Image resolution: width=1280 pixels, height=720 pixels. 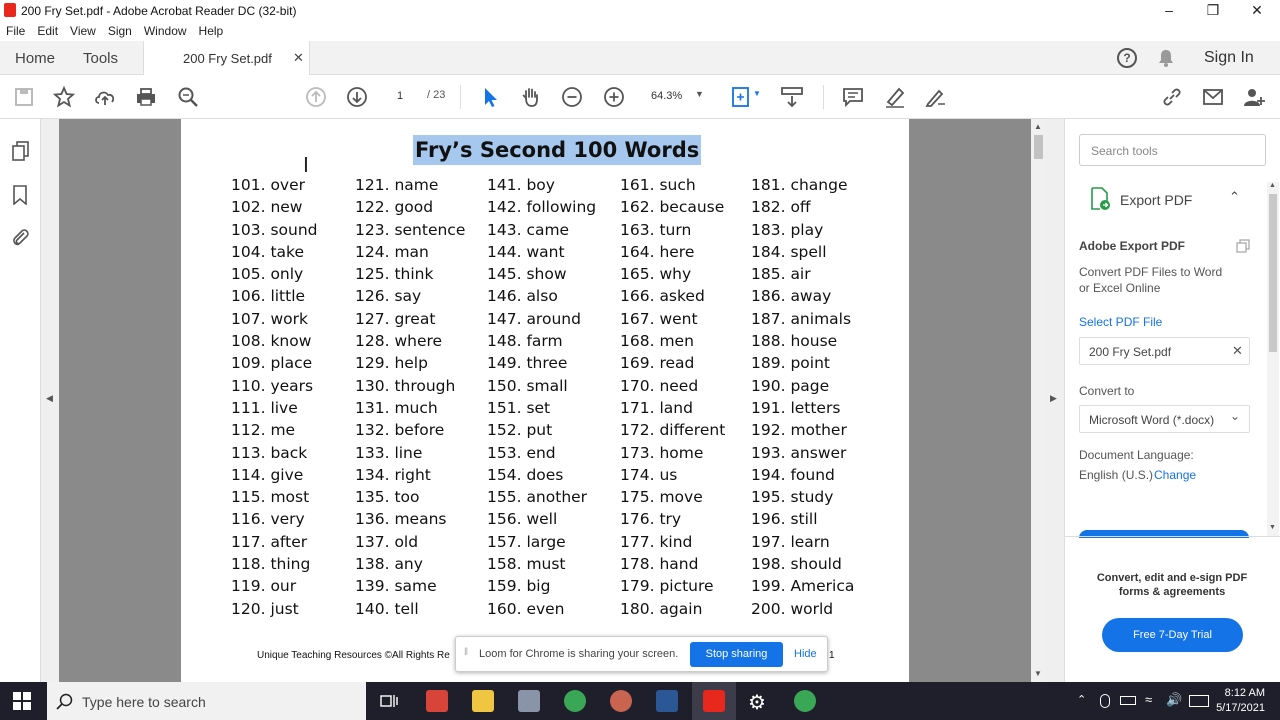 I want to click on email-icon, so click(x=1213, y=97).